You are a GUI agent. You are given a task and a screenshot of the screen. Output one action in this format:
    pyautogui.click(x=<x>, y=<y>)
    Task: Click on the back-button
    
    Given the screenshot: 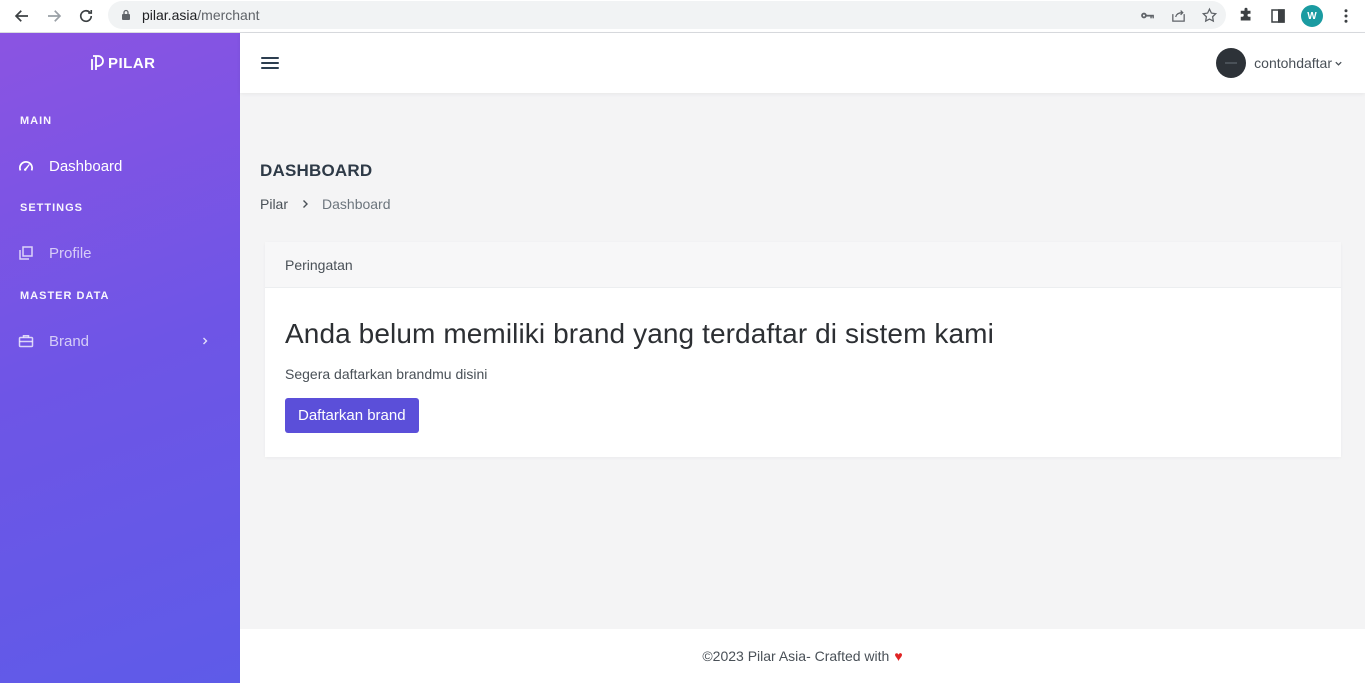 What is the action you would take?
    pyautogui.click(x=22, y=16)
    